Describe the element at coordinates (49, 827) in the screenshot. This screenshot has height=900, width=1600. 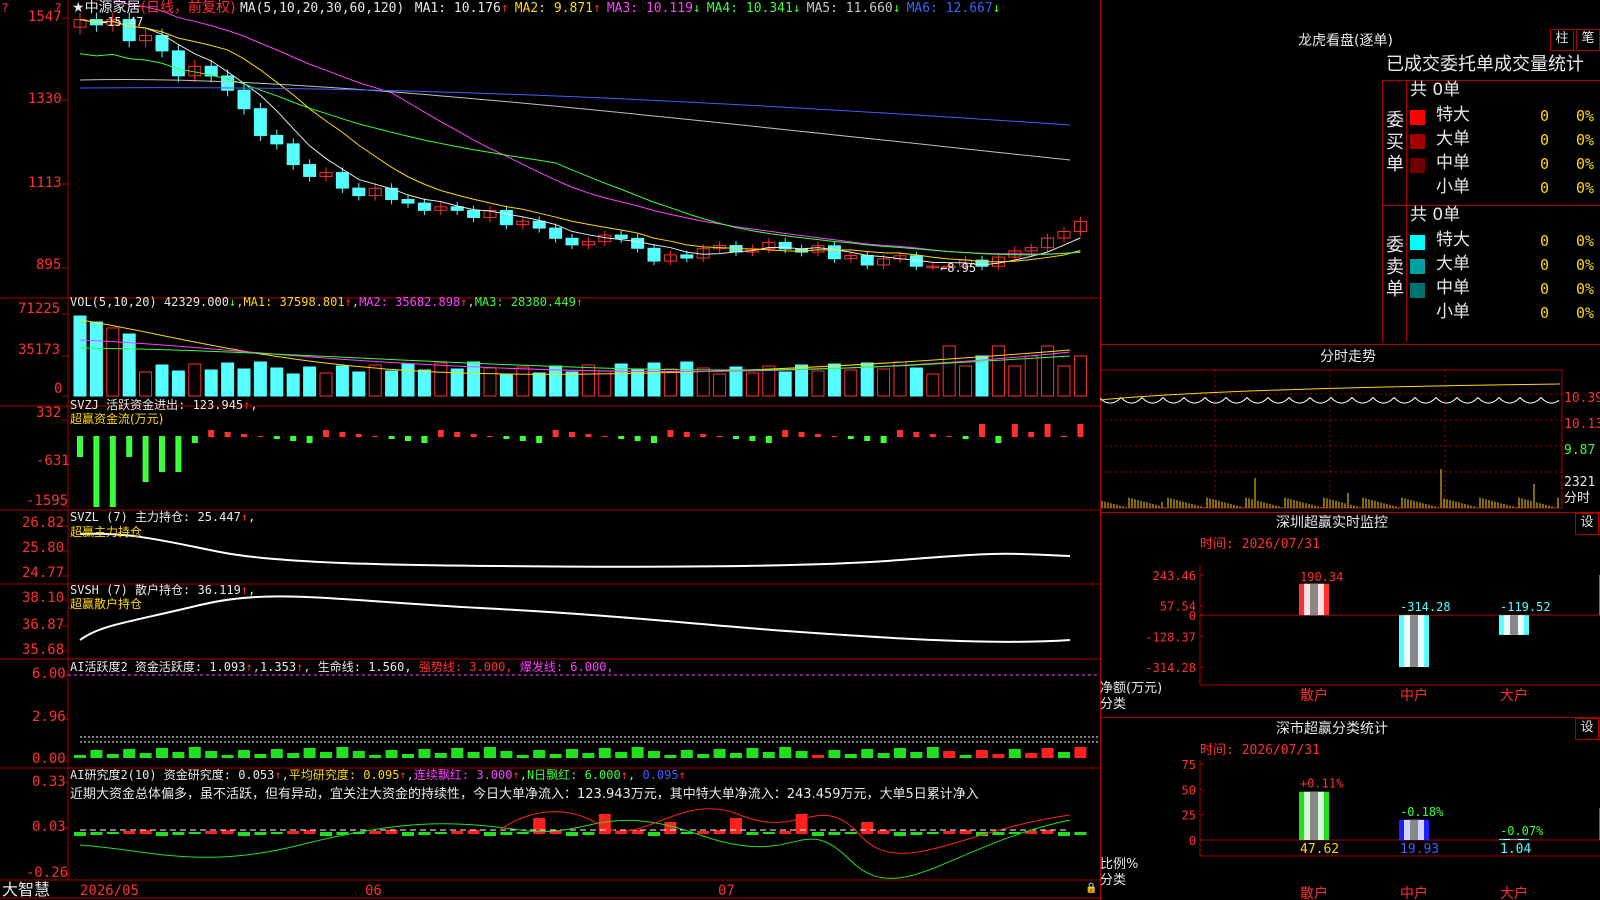
I see `ai2-axis-2: 0.03` at that location.